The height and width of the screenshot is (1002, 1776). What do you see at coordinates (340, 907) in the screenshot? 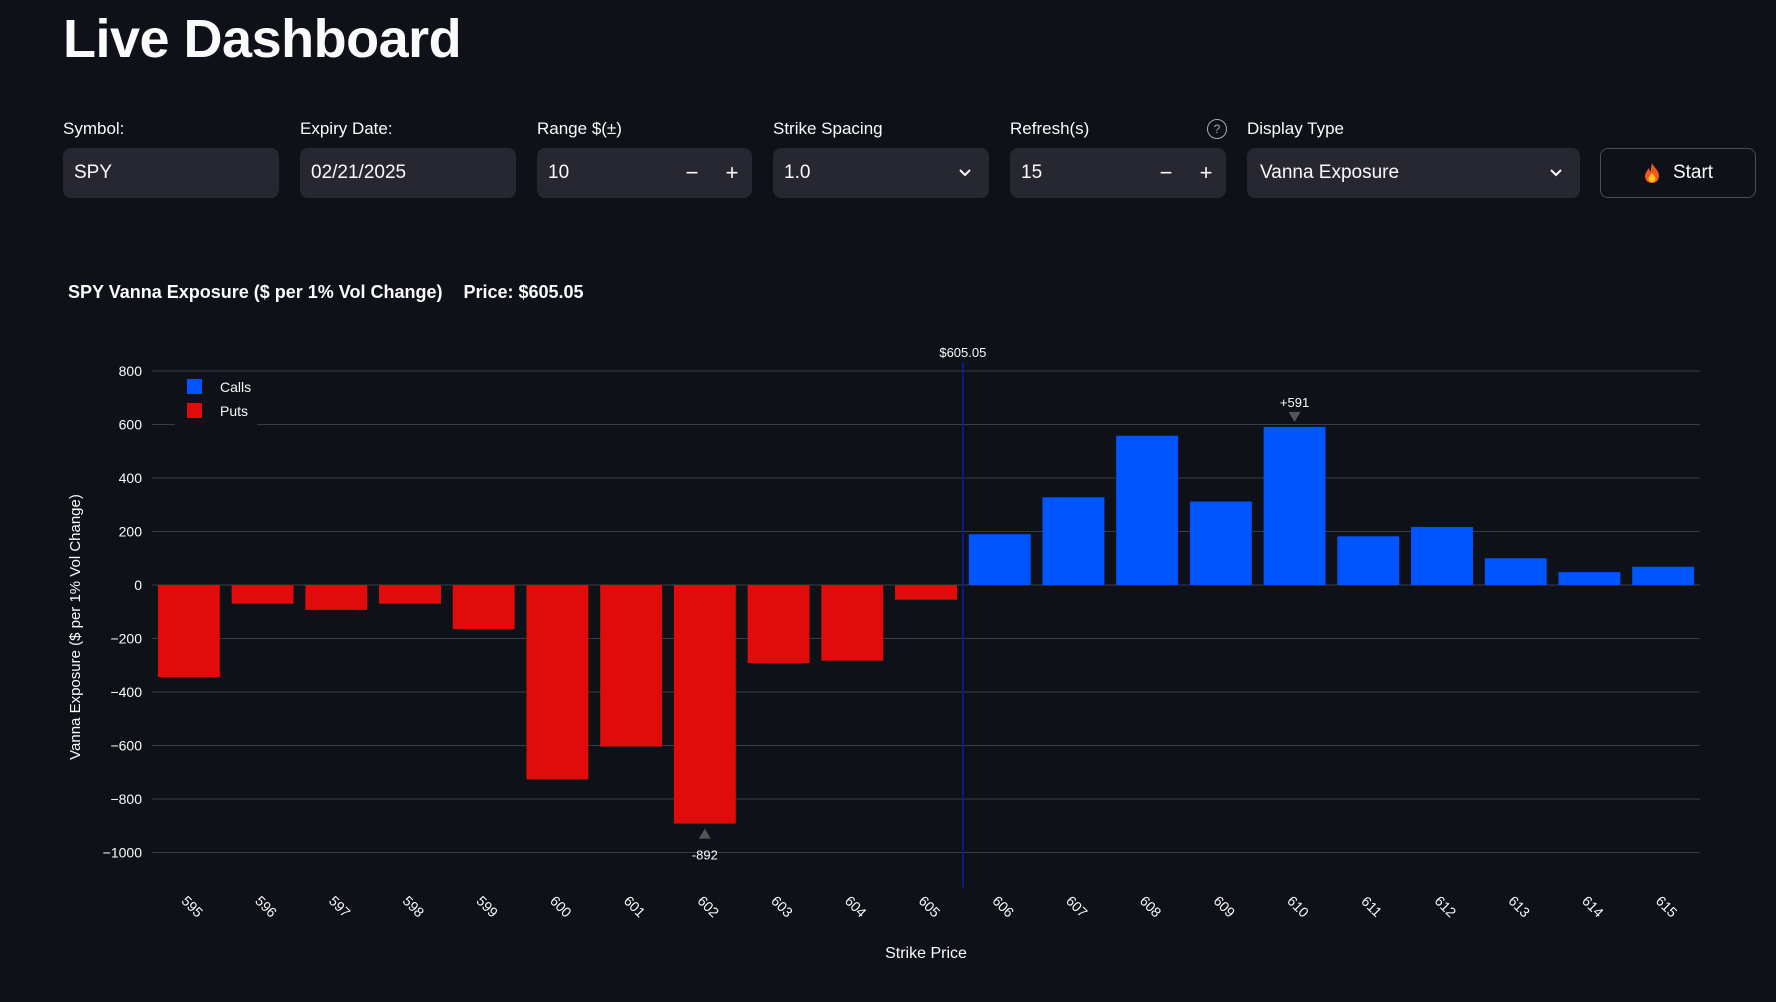
I see `x-tick-label: 597` at bounding box center [340, 907].